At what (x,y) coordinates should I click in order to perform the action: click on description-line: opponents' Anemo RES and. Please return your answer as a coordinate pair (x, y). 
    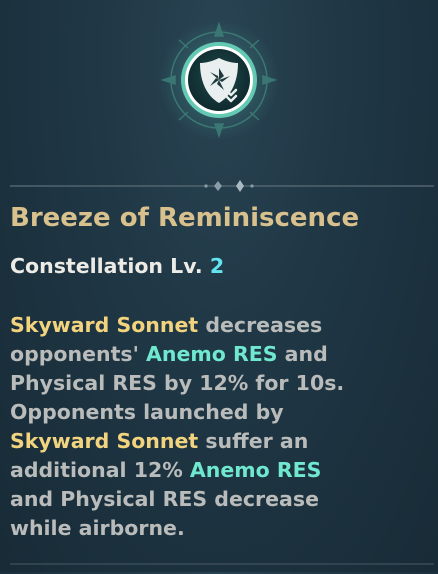
    Looking at the image, I should click on (222, 354).